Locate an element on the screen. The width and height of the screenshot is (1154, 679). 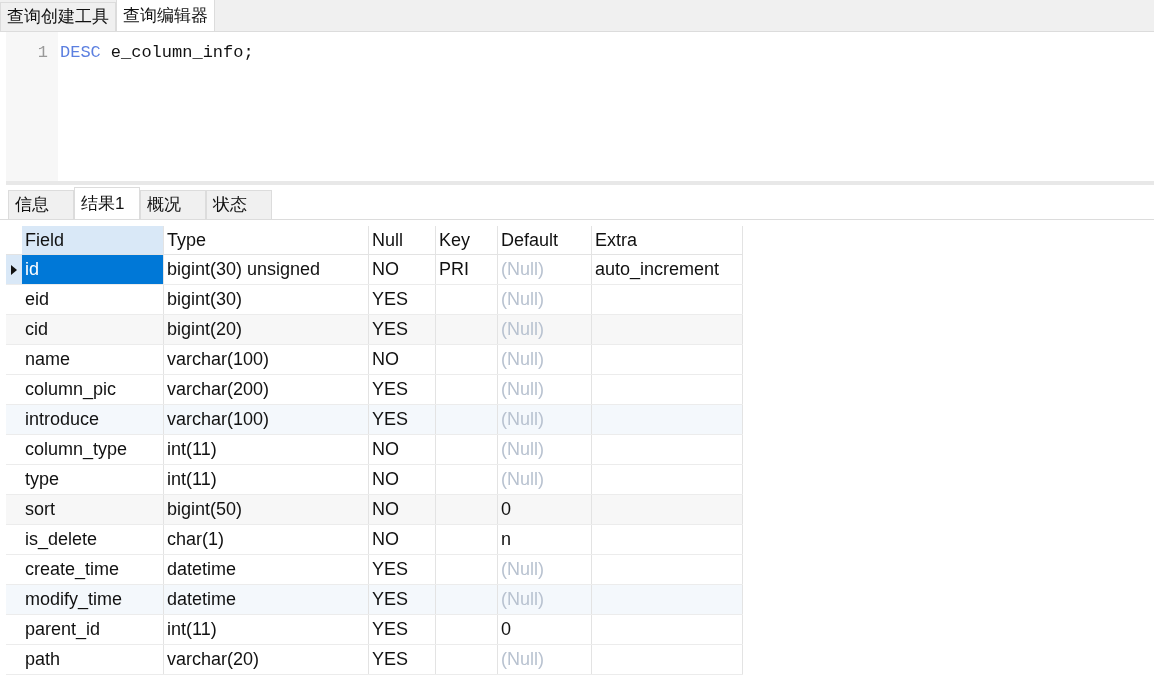
table-row: cid bigint(20) YES (Null) is located at coordinates (374, 330).